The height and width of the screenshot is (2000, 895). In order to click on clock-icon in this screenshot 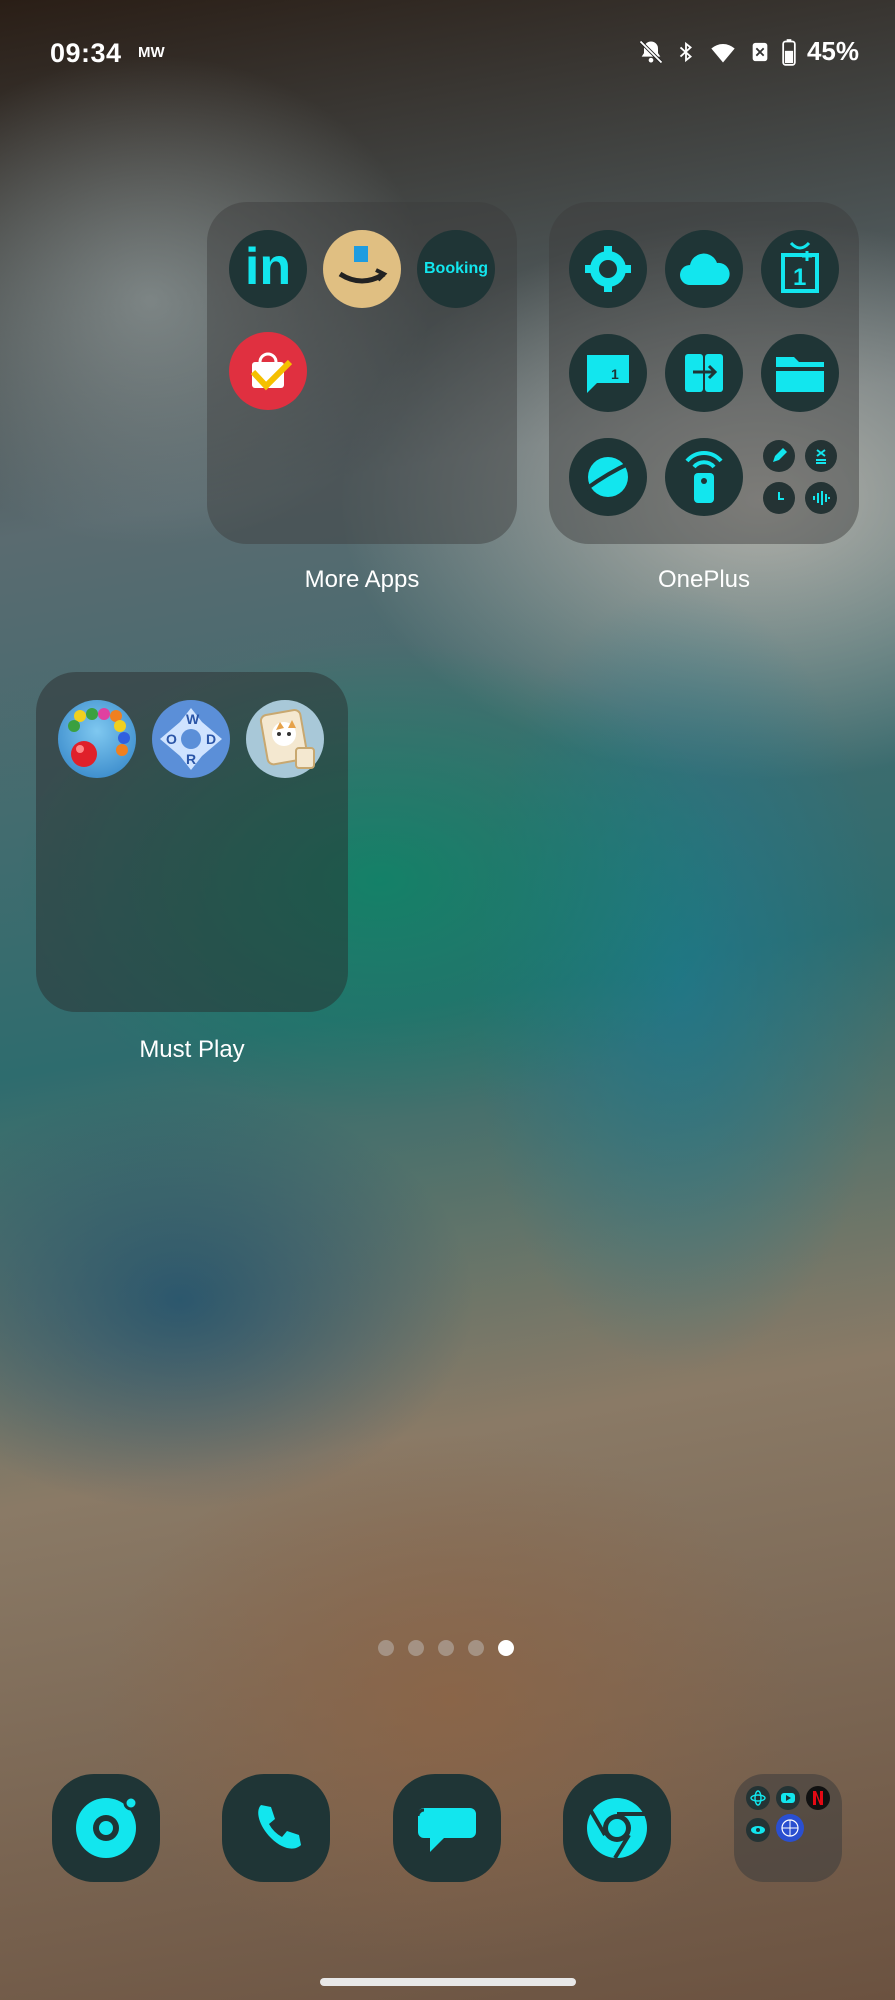, I will do `click(779, 498)`.